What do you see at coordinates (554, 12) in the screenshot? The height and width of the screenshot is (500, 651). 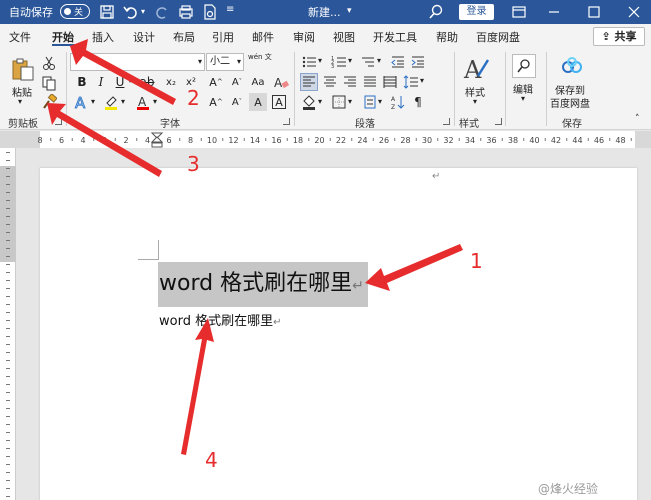 I see `minimize-icon` at bounding box center [554, 12].